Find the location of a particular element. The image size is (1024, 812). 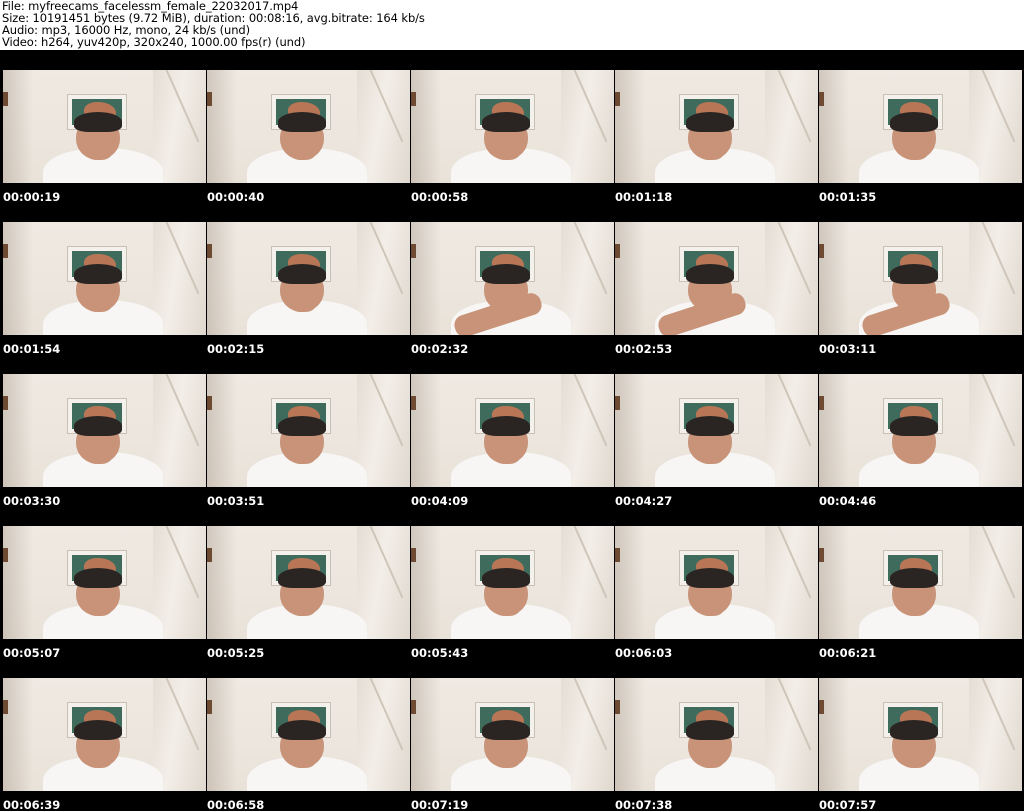

frame-timestamp: 00:05:43 is located at coordinates (440, 653).